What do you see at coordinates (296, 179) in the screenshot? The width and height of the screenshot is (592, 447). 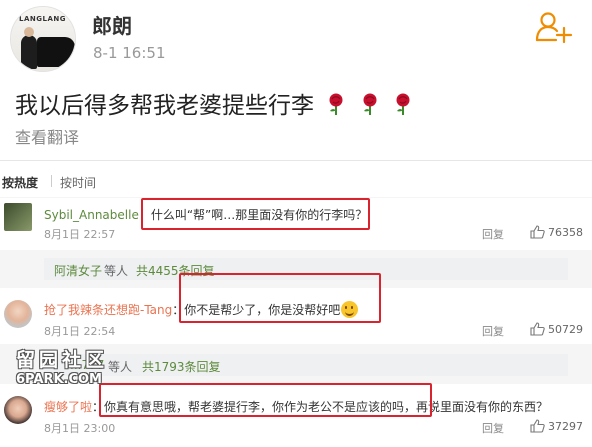 I see `sort-bar: 按热度 按时间` at bounding box center [296, 179].